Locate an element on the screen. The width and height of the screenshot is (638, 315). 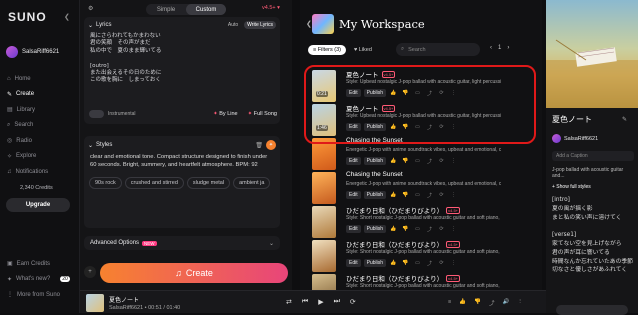
nav-home: ⌂ Home is located at coordinates (27, 79).